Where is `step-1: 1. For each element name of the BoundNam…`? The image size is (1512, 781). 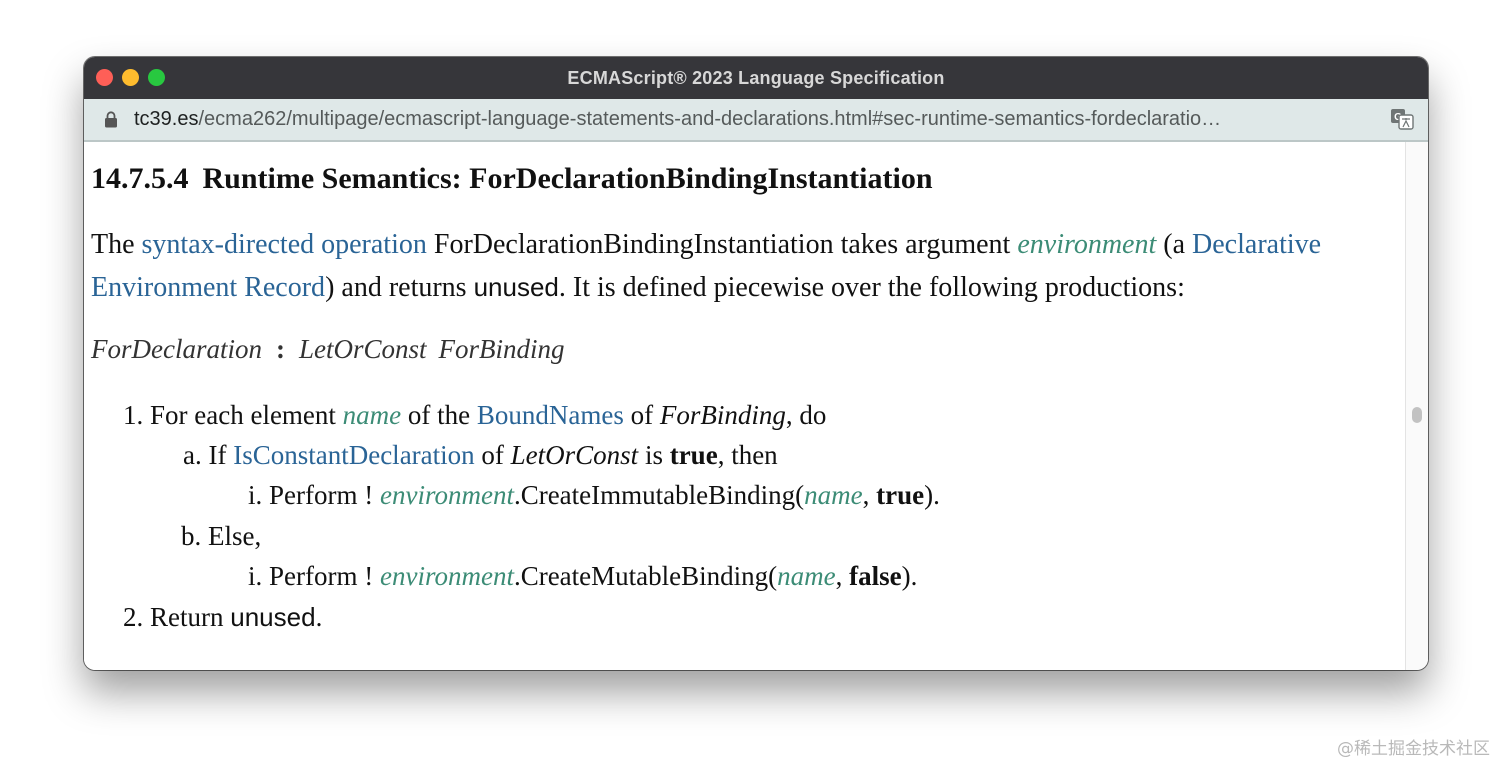 step-1: 1. For each element name of the BoundNam… is located at coordinates (474, 415).